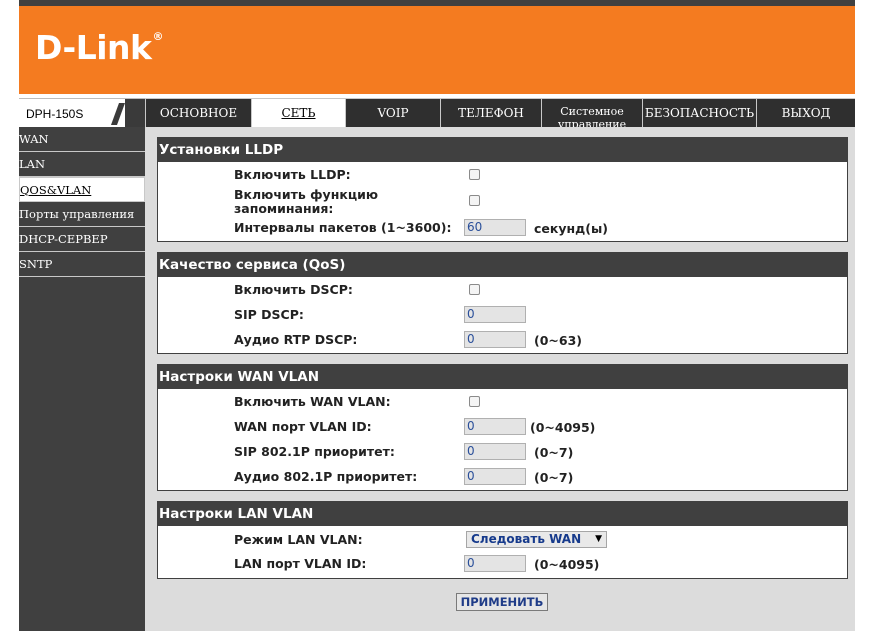 The image size is (873, 631). Describe the element at coordinates (495, 451) in the screenshot. I see `wan-sip-priority-input: 0` at that location.